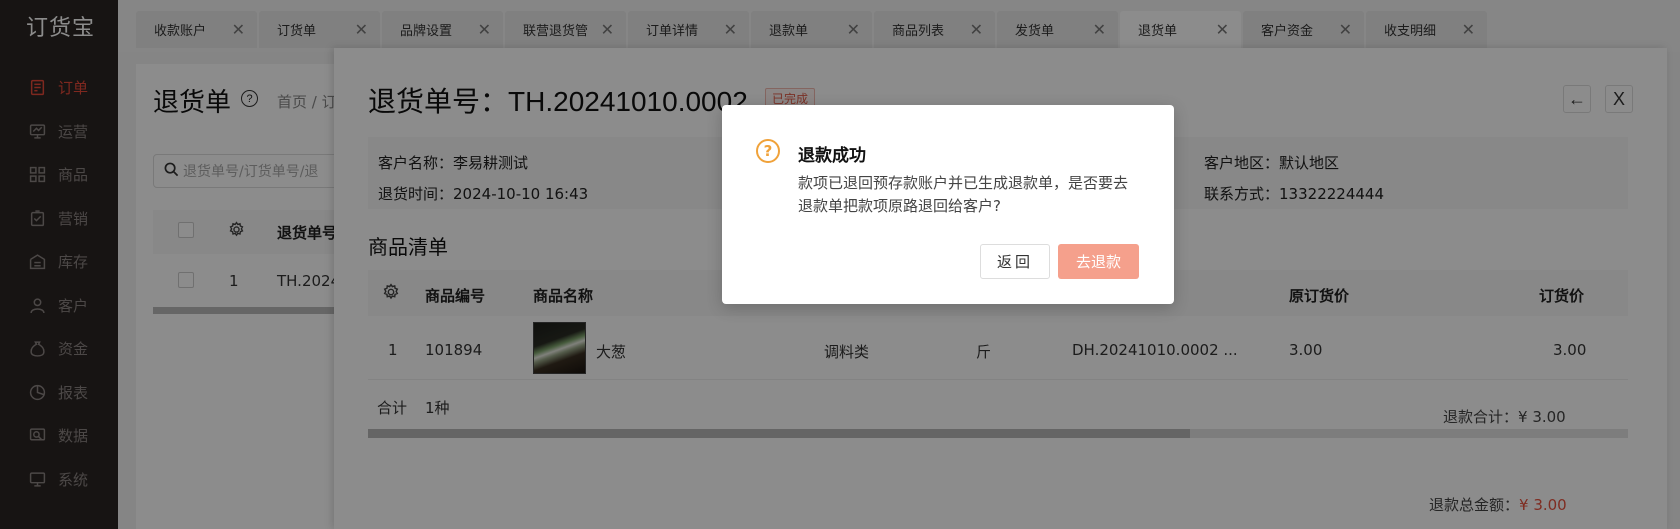 Image resolution: width=1680 pixels, height=529 pixels. I want to click on dialog-message: 款项已退回预存款账户并已生成退款单，是否要去退款单把款项原路退回给客户?, so click(963, 194).